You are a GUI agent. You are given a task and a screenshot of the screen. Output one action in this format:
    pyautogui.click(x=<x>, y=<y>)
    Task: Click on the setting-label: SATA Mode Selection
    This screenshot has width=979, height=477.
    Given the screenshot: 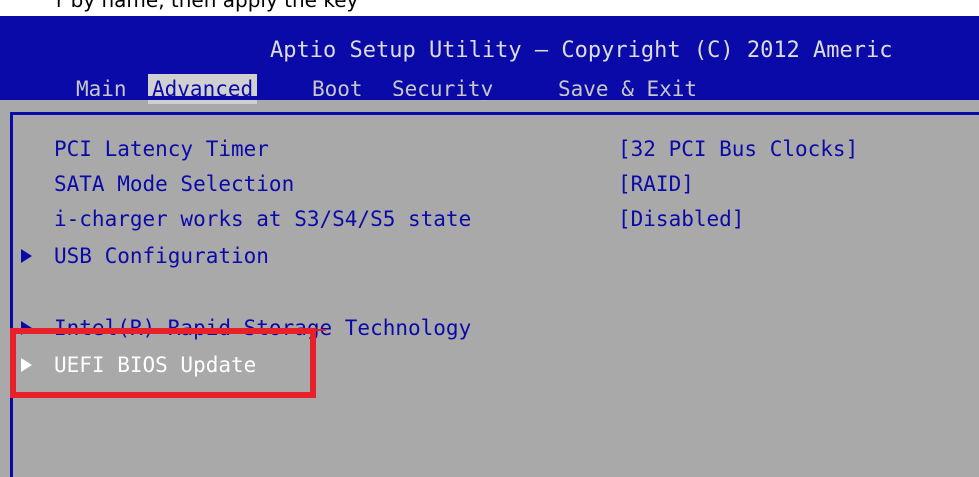 What is the action you would take?
    pyautogui.click(x=174, y=184)
    